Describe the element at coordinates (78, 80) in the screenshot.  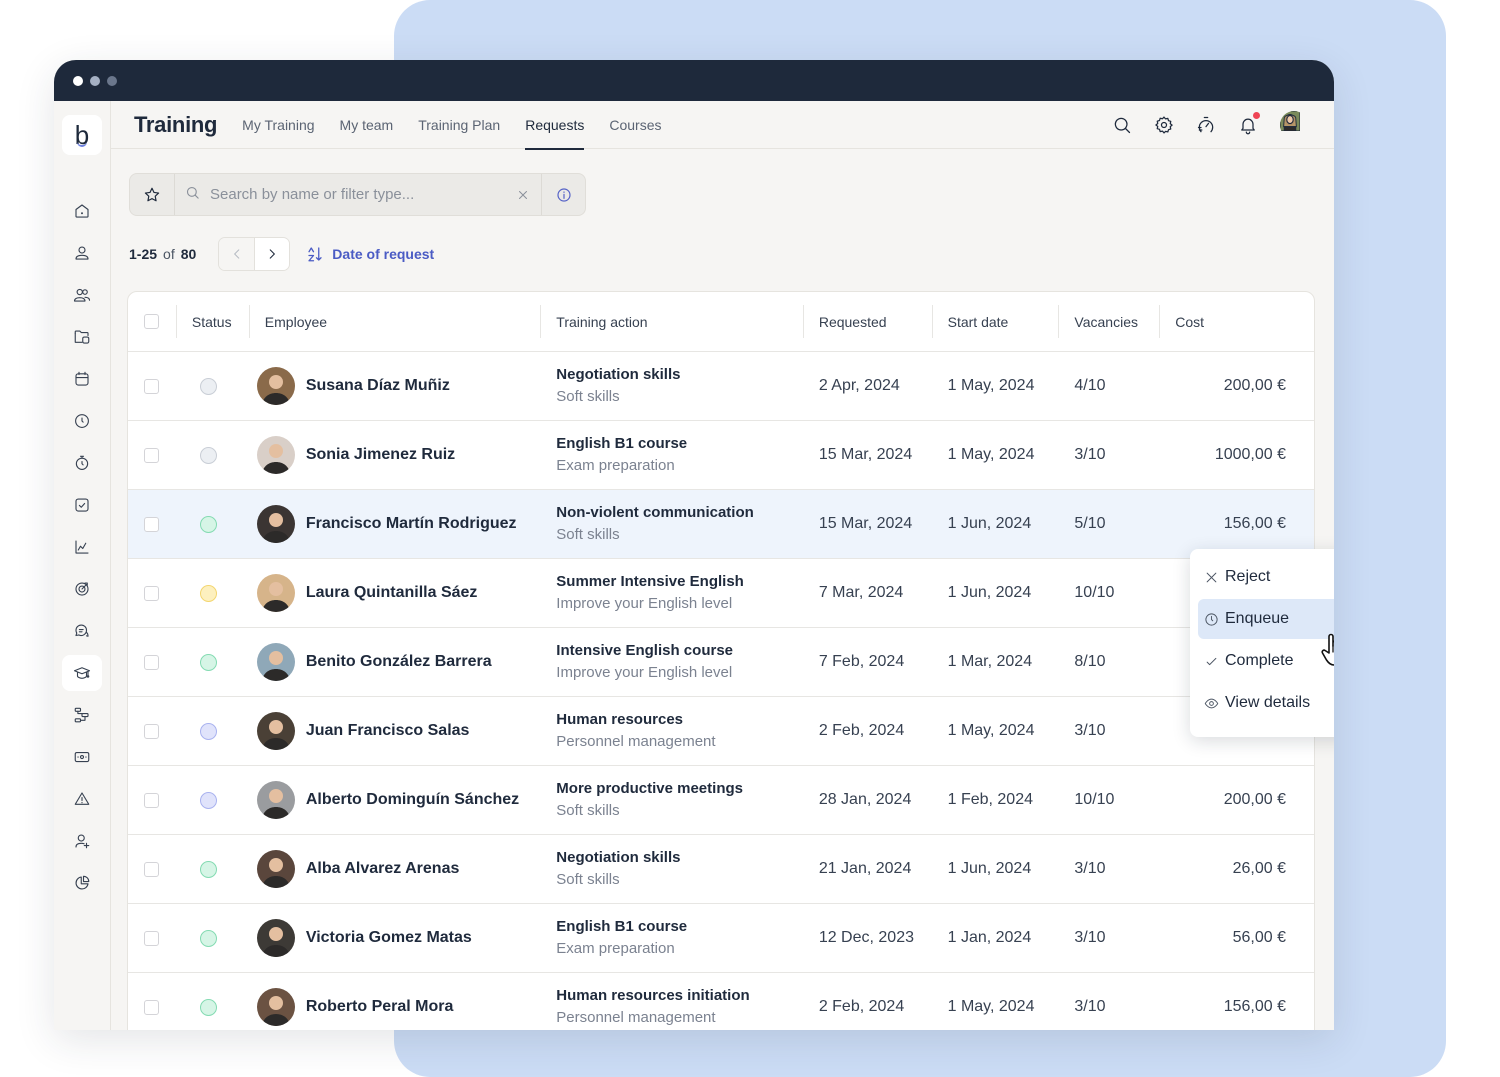
I see `window-dot-close` at that location.